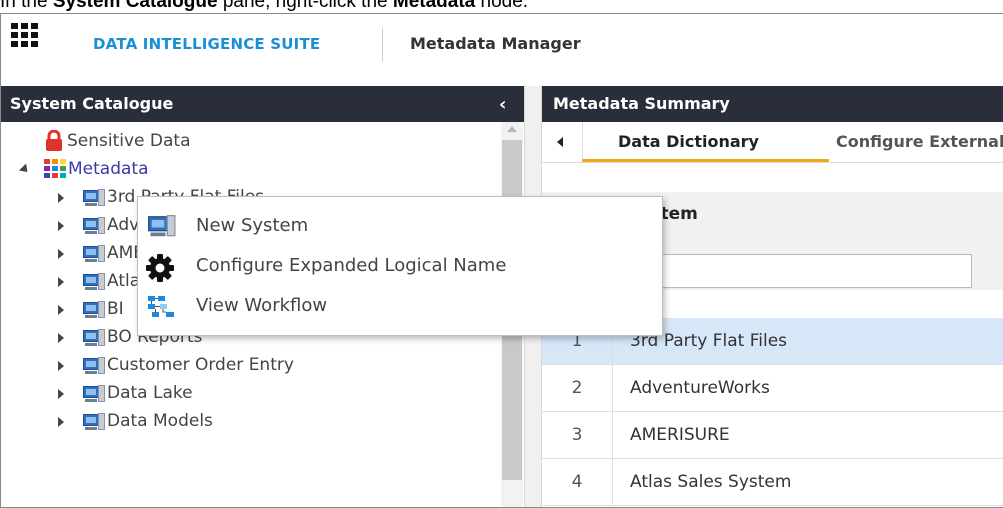 The height and width of the screenshot is (508, 1003). What do you see at coordinates (512, 129) in the screenshot?
I see `scroll-up-icon` at bounding box center [512, 129].